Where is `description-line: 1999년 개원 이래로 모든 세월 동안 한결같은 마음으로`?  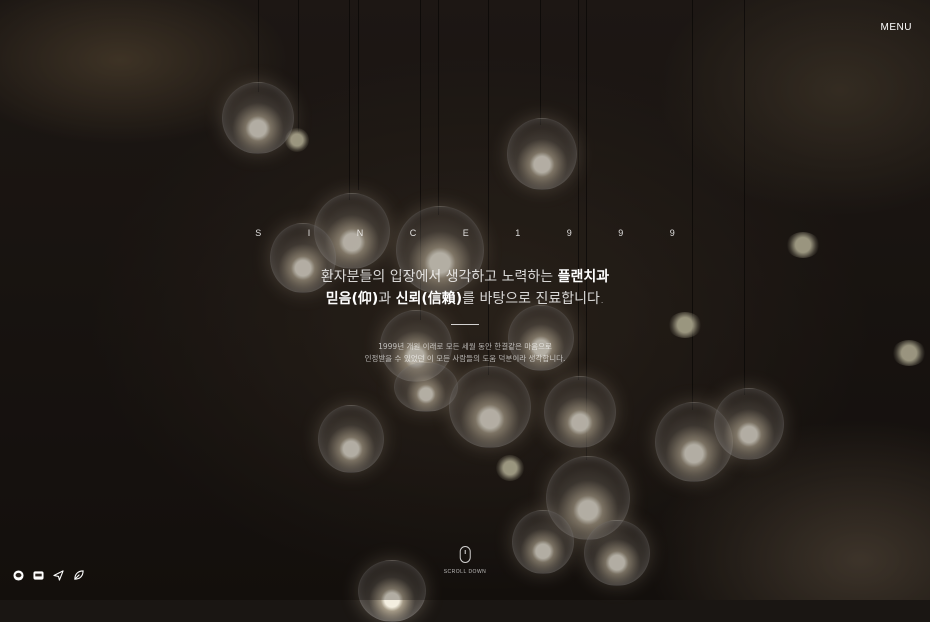 description-line: 1999년 개원 이래로 모든 세월 동안 한결같은 마음으로 is located at coordinates (465, 346).